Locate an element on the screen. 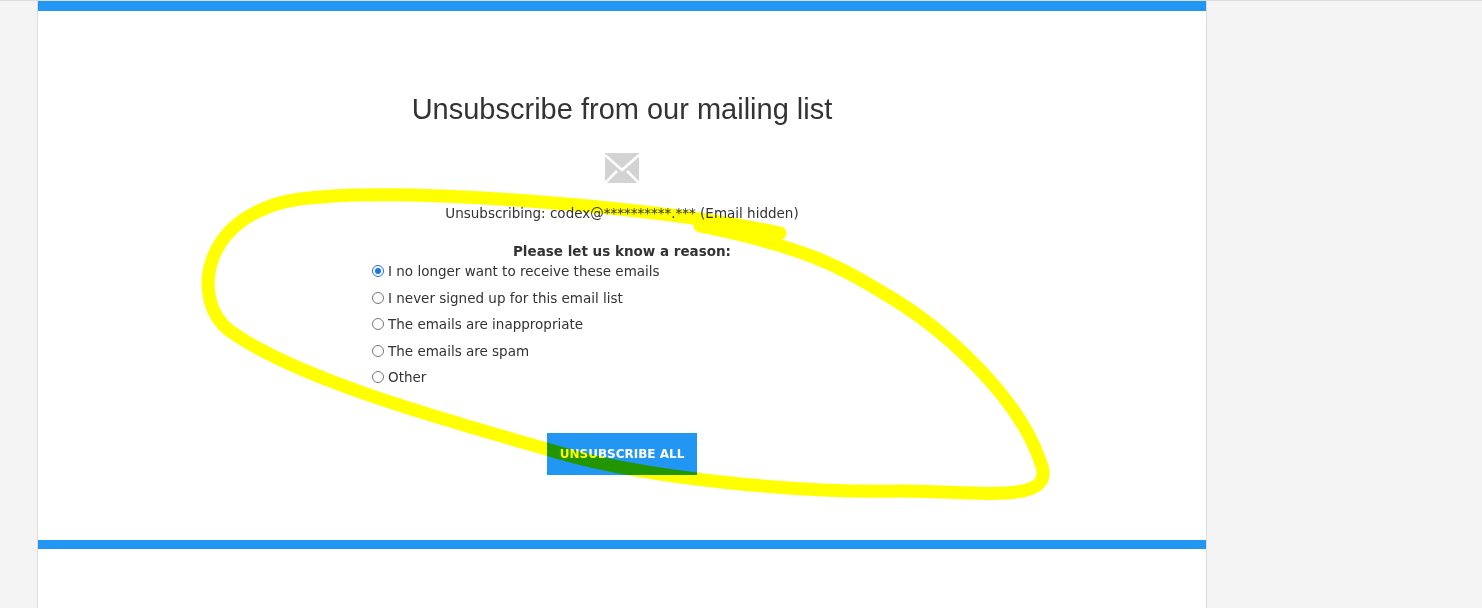  reason-label: The emails are spam is located at coordinates (459, 350).